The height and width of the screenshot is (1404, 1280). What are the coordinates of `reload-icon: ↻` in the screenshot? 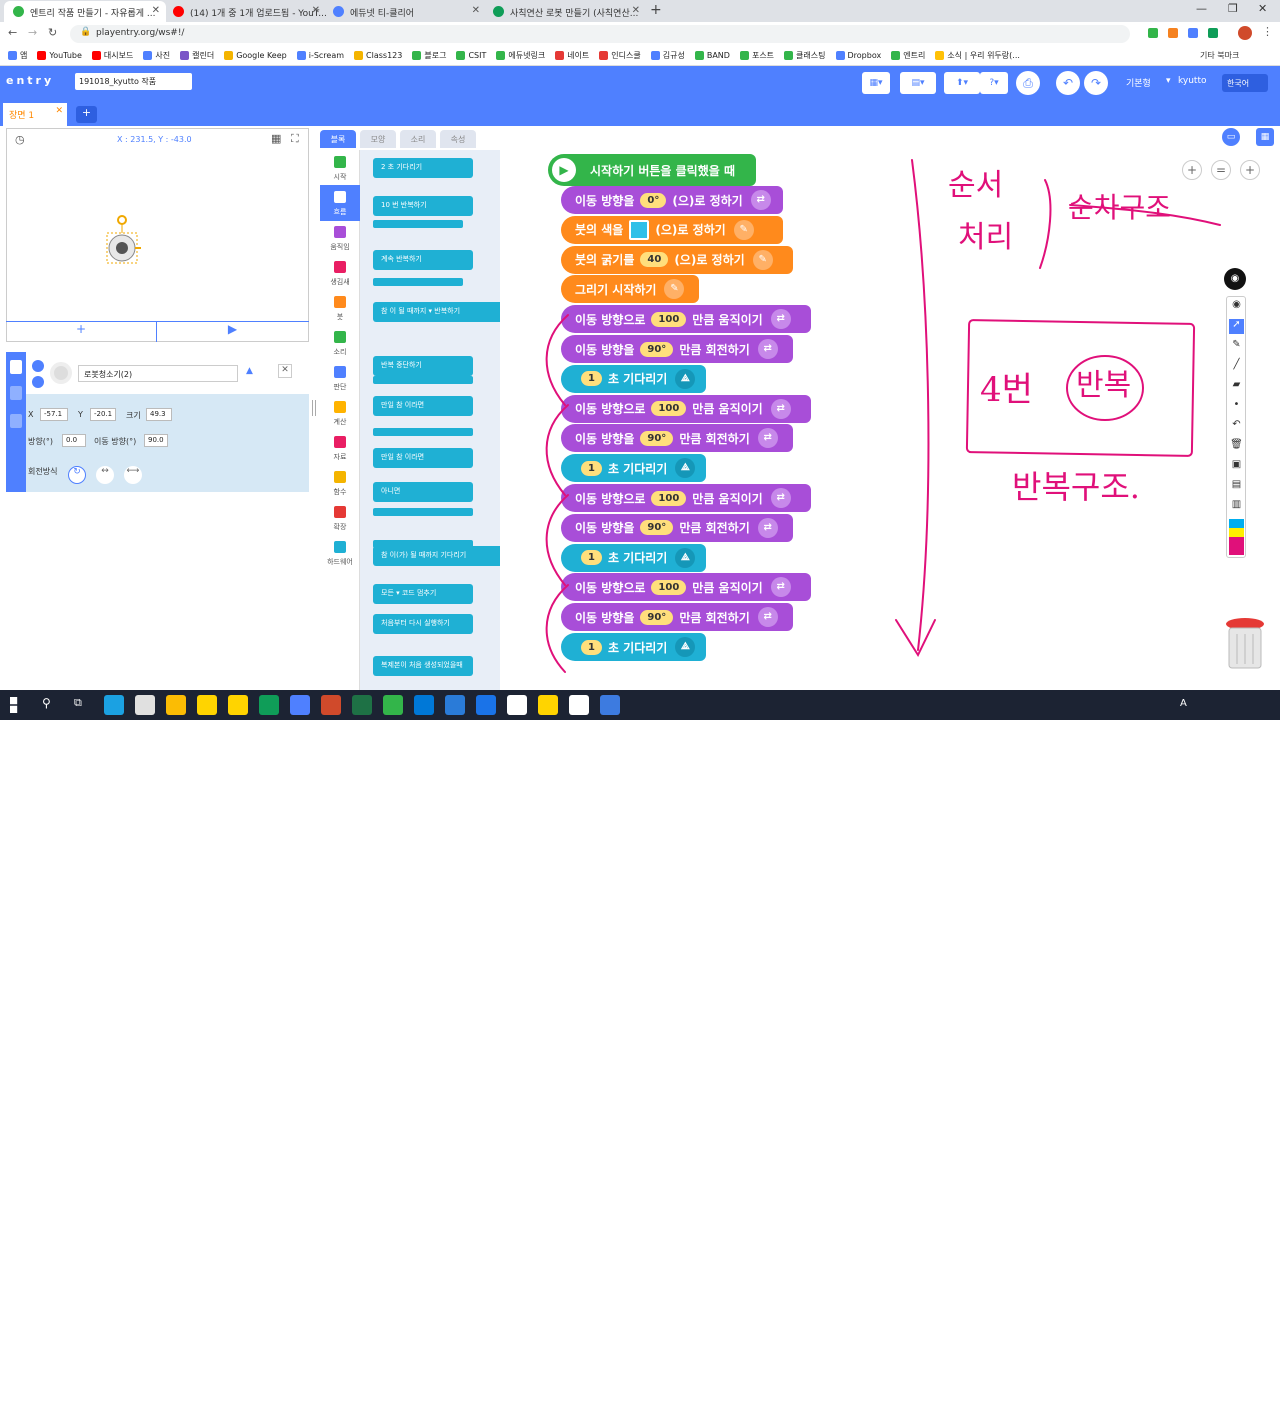 It's located at (52, 32).